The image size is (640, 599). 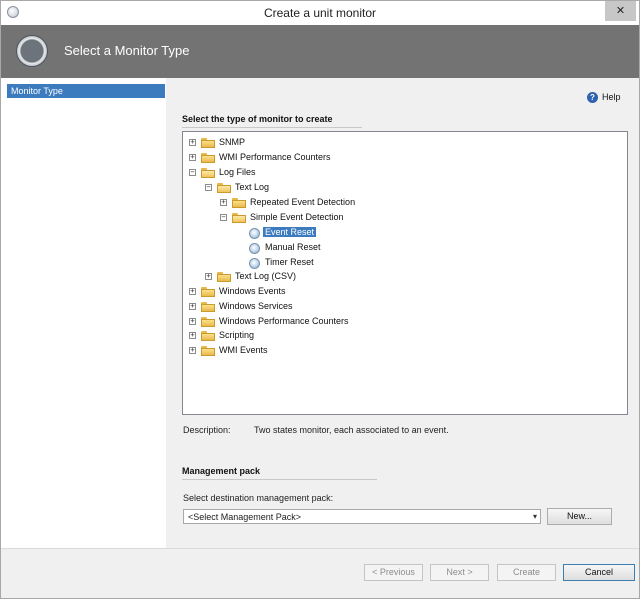 What do you see at coordinates (362, 516) in the screenshot?
I see `management-pack-dropdown: <Select Management Pack> ▾` at bounding box center [362, 516].